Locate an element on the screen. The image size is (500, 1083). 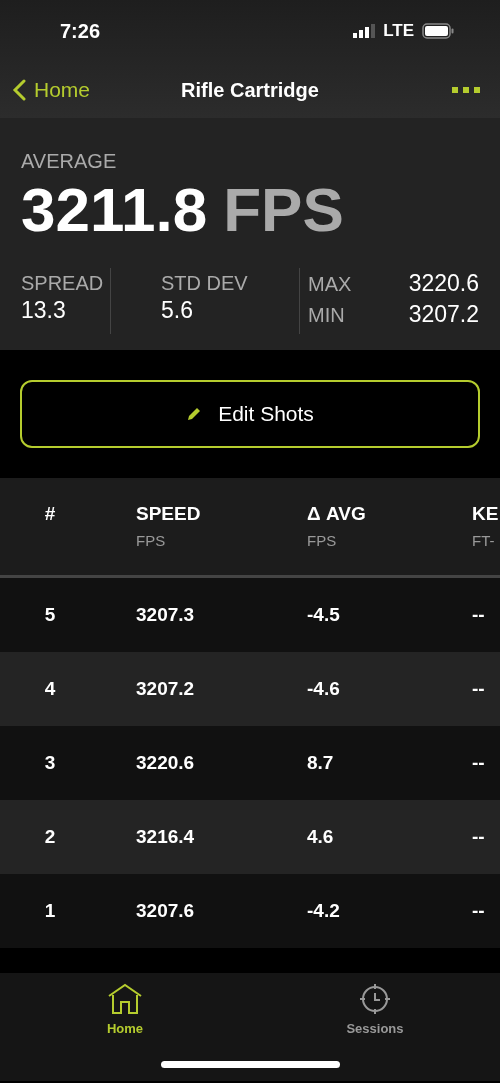
stat-value: 5.6 is located at coordinates (177, 310).